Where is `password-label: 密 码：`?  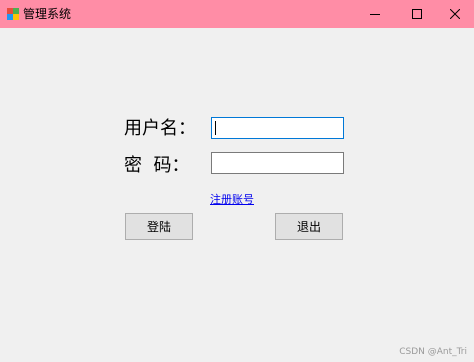 password-label: 密 码： is located at coordinates (157, 165).